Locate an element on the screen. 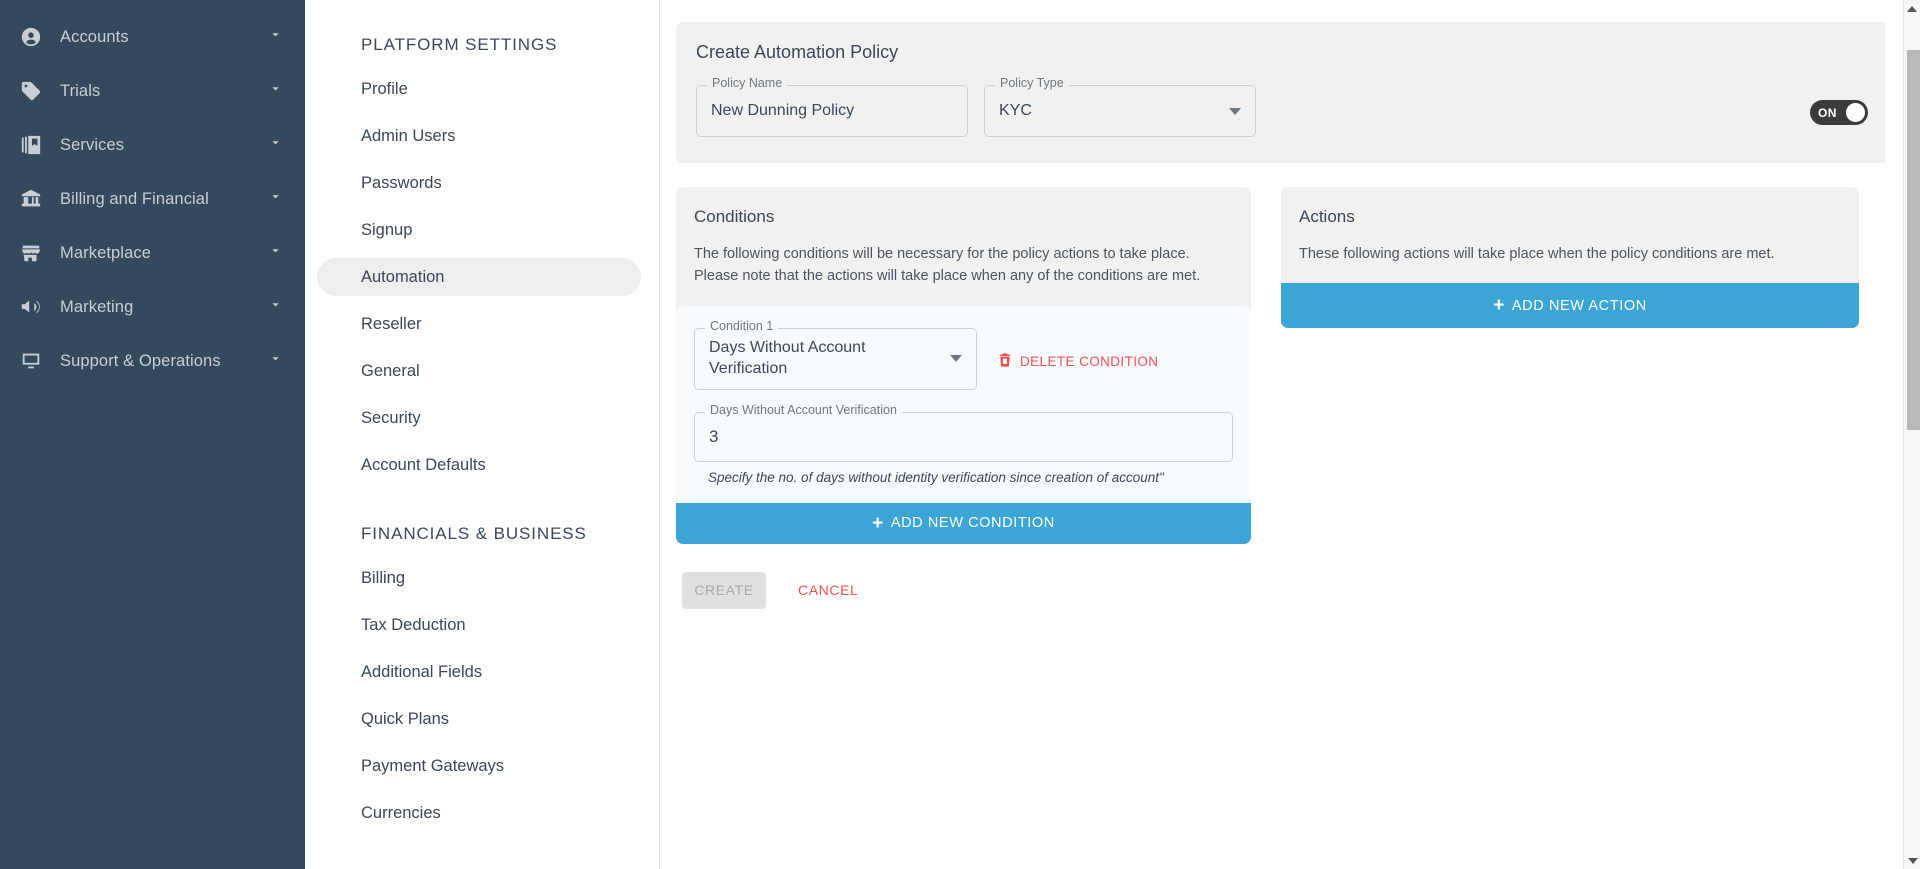 The height and width of the screenshot is (869, 1920). page-right-margin is located at coordinates (1894, 434).